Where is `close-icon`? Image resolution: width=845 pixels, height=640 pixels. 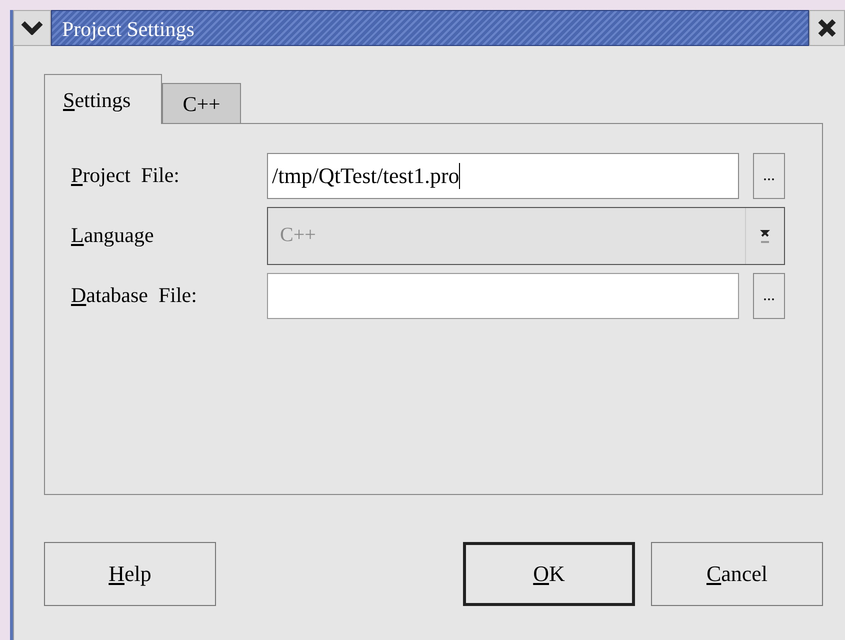 close-icon is located at coordinates (827, 28).